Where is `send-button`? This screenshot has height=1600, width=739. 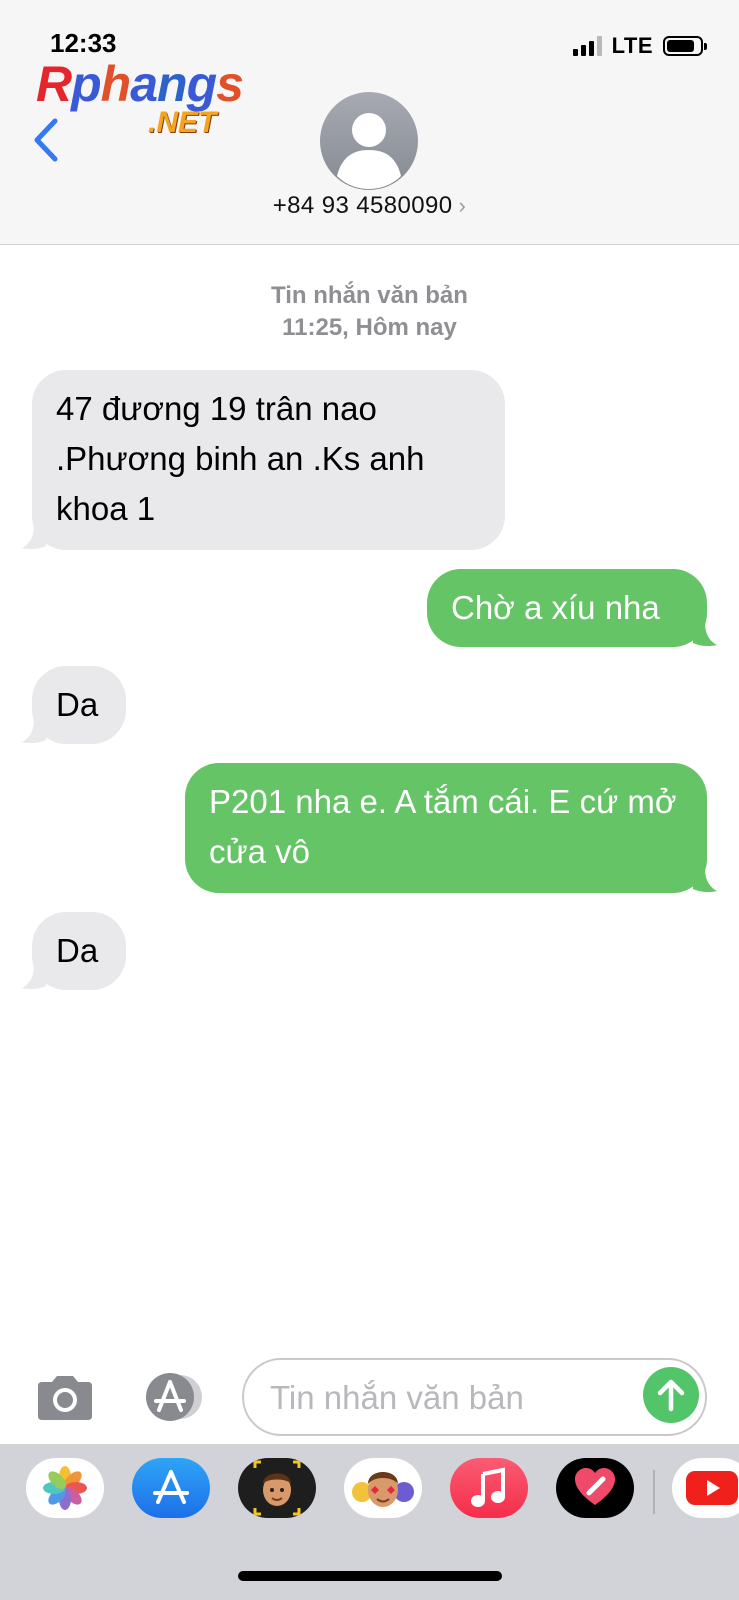
send-button is located at coordinates (671, 1395).